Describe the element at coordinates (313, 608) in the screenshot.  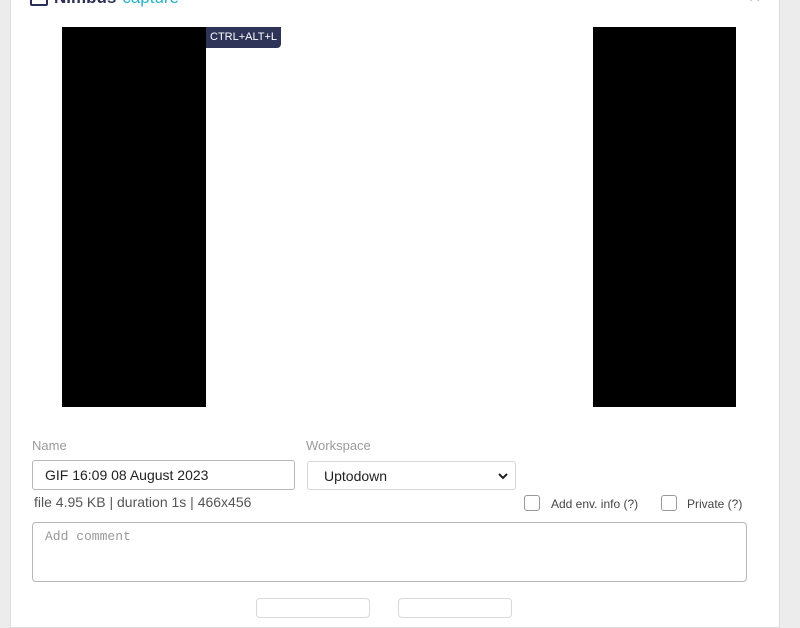
I see `footer-button-left` at that location.